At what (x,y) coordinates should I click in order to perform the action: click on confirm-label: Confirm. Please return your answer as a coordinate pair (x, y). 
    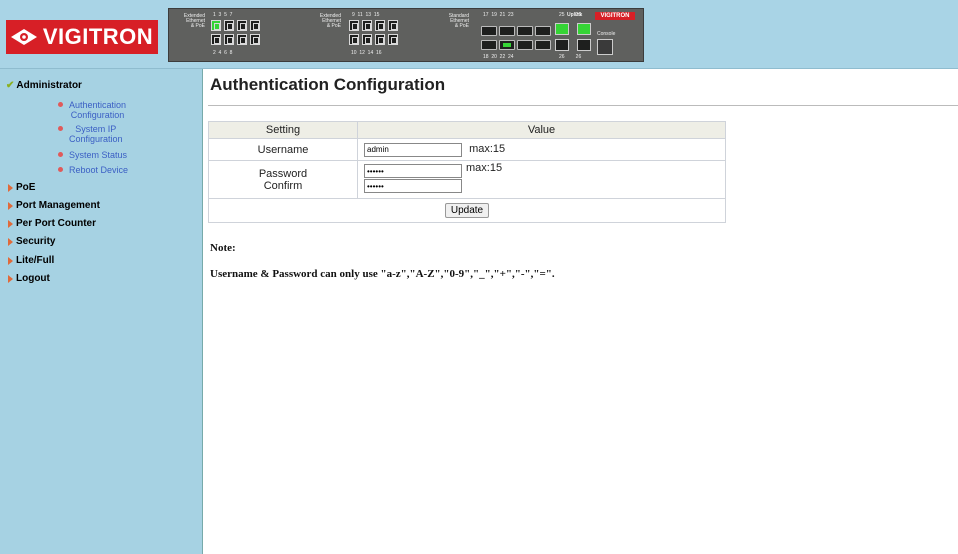
    Looking at the image, I should click on (283, 185).